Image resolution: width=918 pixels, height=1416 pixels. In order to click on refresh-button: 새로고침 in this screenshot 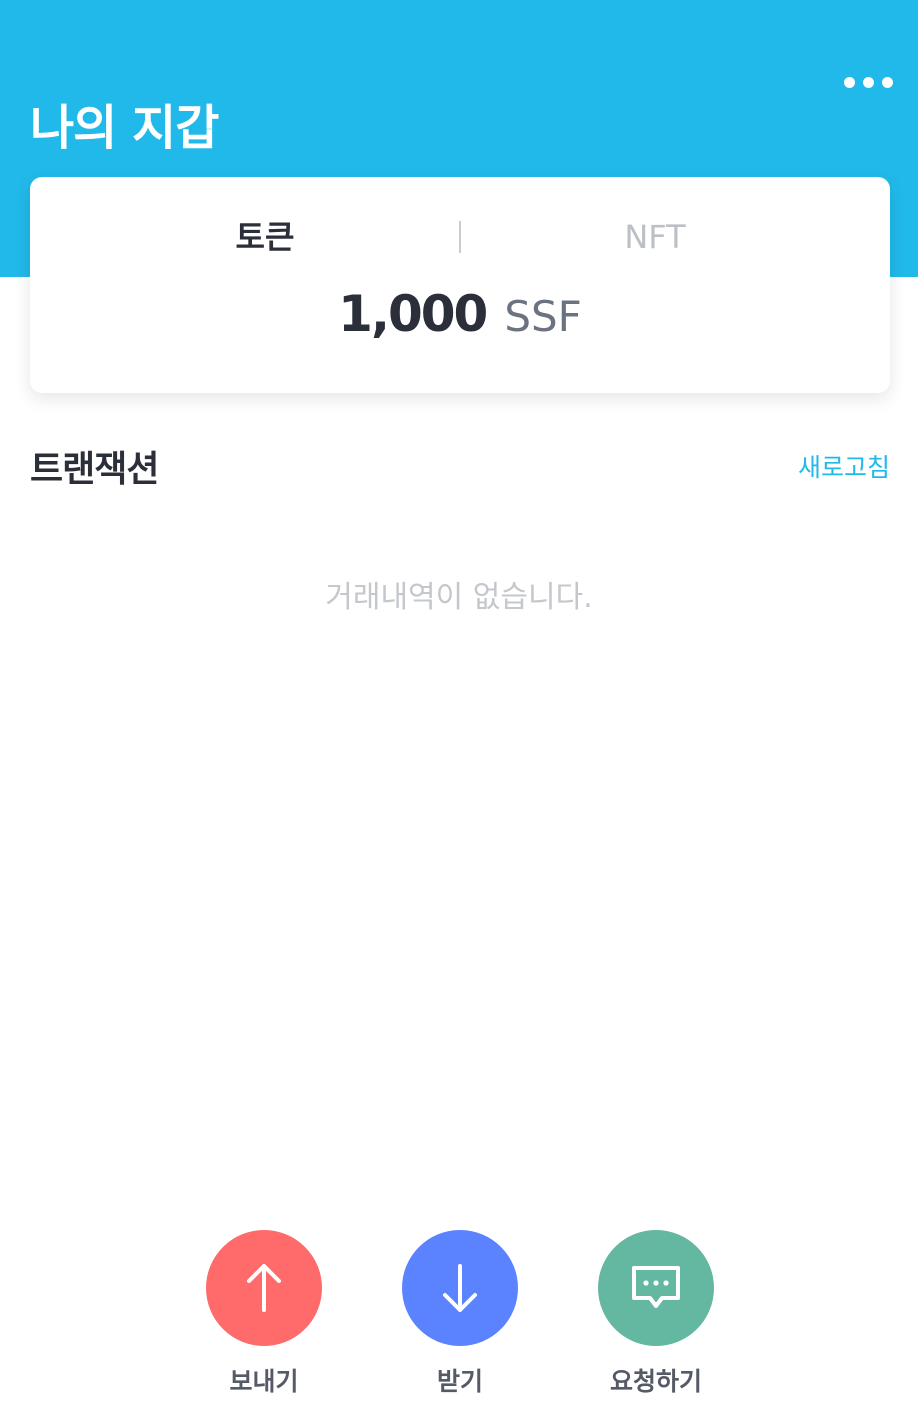, I will do `click(844, 466)`.